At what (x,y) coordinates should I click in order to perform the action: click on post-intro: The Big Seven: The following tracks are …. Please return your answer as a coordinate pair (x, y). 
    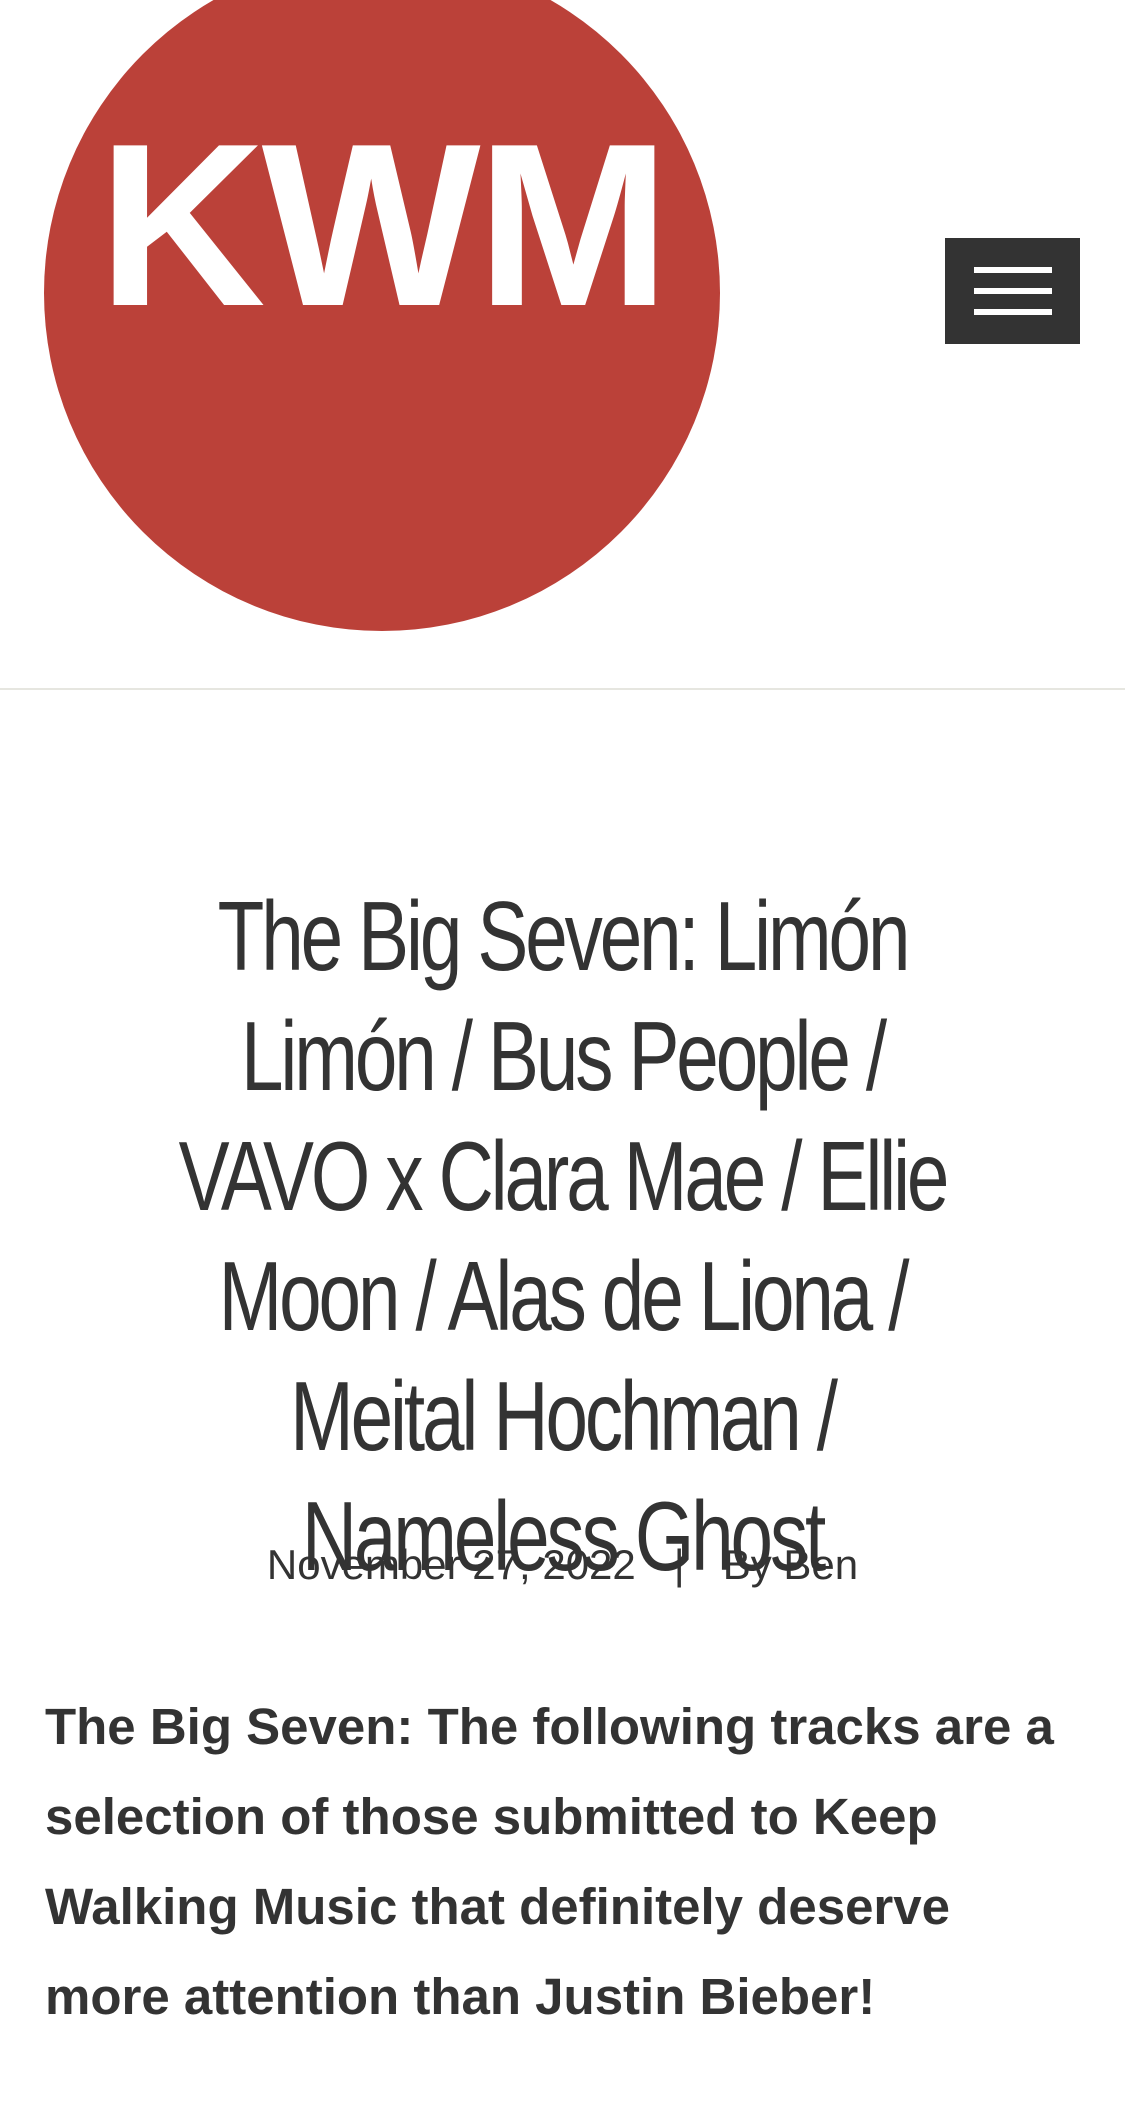
    Looking at the image, I should click on (549, 1861).